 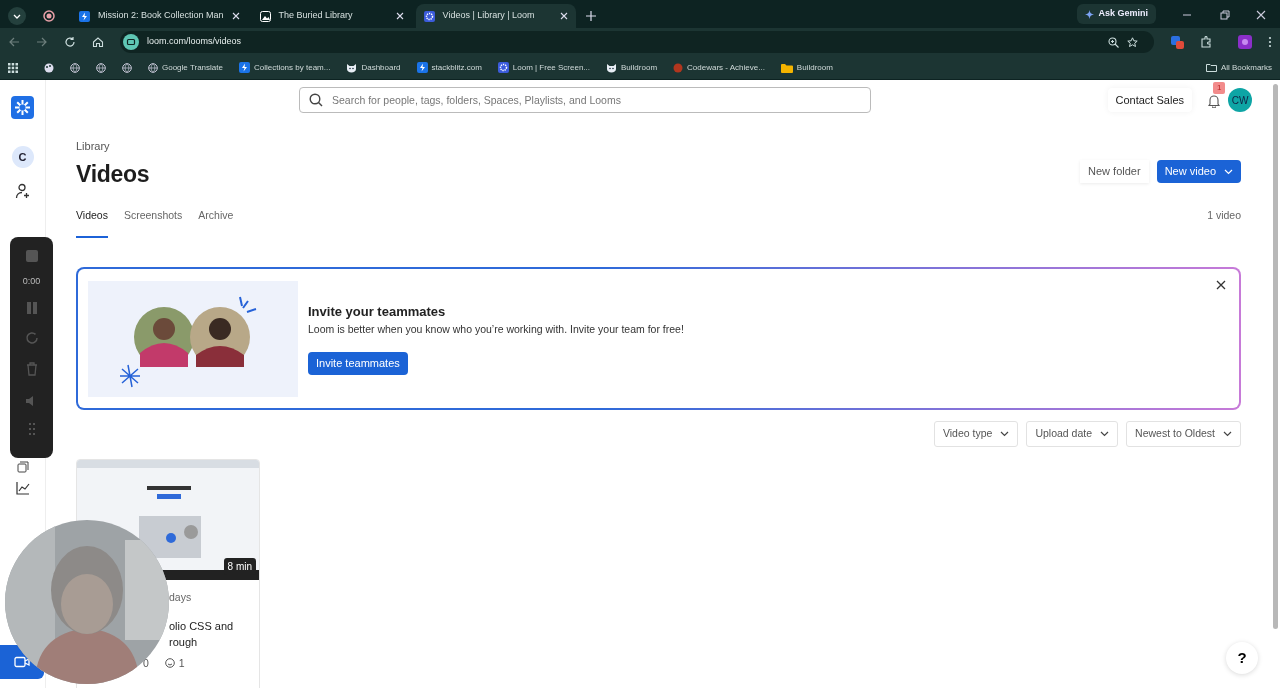 I want to click on extension-badge-icon, so click(x=1177, y=42).